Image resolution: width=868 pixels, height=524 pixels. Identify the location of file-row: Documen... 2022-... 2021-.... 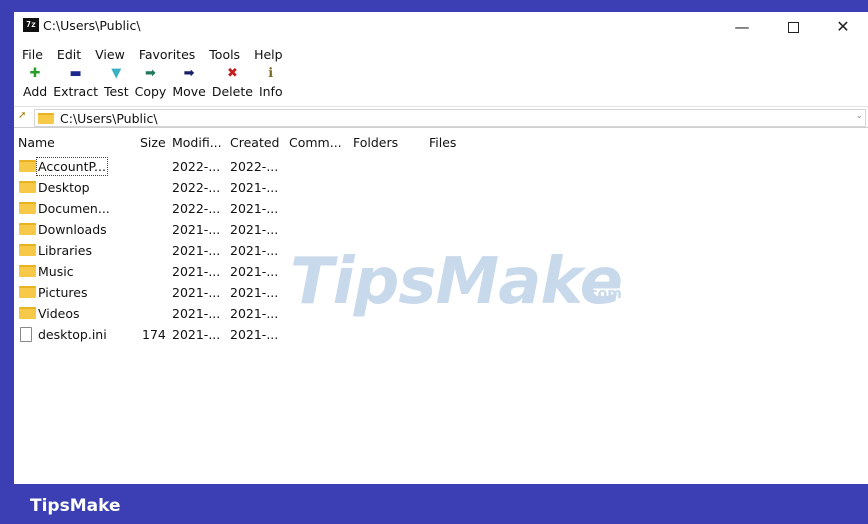
(441, 208).